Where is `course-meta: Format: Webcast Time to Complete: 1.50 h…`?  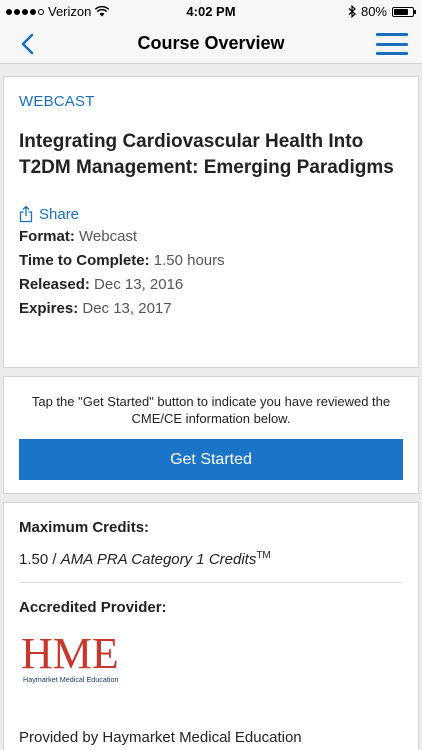 course-meta: Format: Webcast Time to Complete: 1.50 h… is located at coordinates (211, 273).